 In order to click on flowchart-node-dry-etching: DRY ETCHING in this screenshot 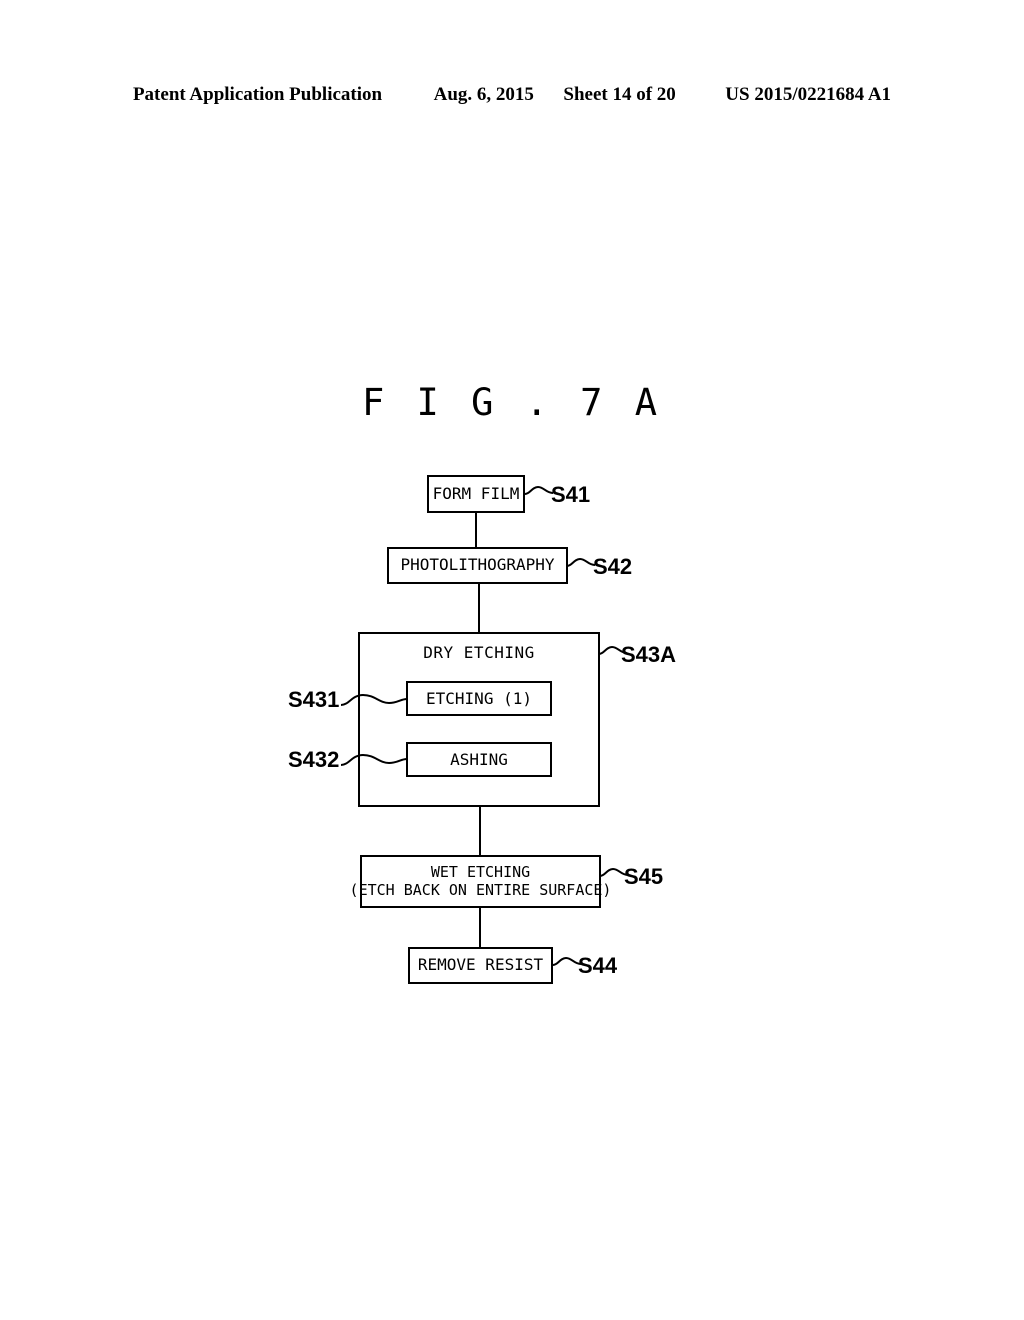, I will do `click(479, 719)`.